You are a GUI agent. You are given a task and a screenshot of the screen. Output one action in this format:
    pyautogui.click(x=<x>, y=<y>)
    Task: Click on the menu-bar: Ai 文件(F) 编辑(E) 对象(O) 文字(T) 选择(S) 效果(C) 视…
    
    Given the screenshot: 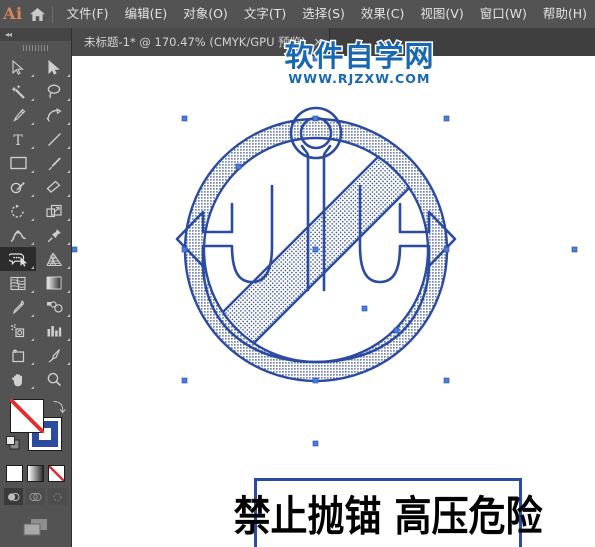 What is the action you would take?
    pyautogui.click(x=297, y=14)
    